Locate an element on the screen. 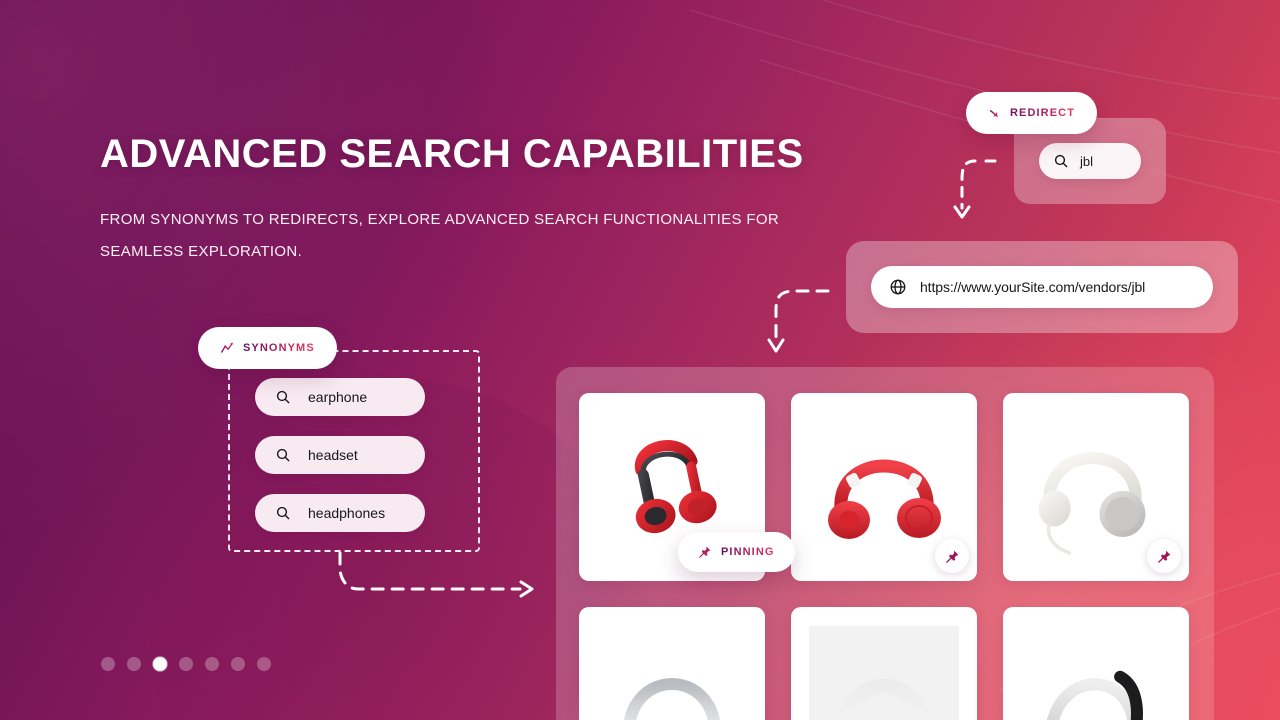 The image size is (1280, 720). arrow-down-right-icon is located at coordinates (994, 113).